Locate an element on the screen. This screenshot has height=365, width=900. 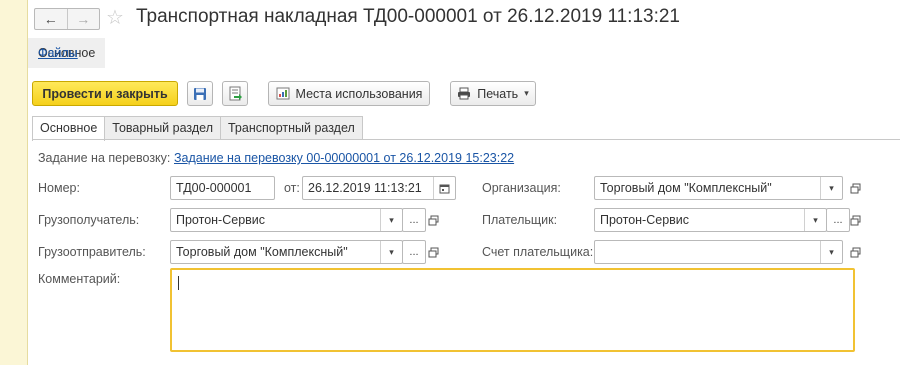
floppy-disk-icon is located at coordinates (200, 93).